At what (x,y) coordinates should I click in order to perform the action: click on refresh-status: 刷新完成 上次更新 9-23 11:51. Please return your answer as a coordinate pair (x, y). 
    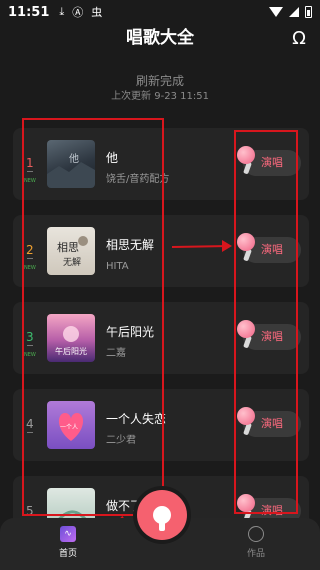
    Looking at the image, I should click on (160, 88).